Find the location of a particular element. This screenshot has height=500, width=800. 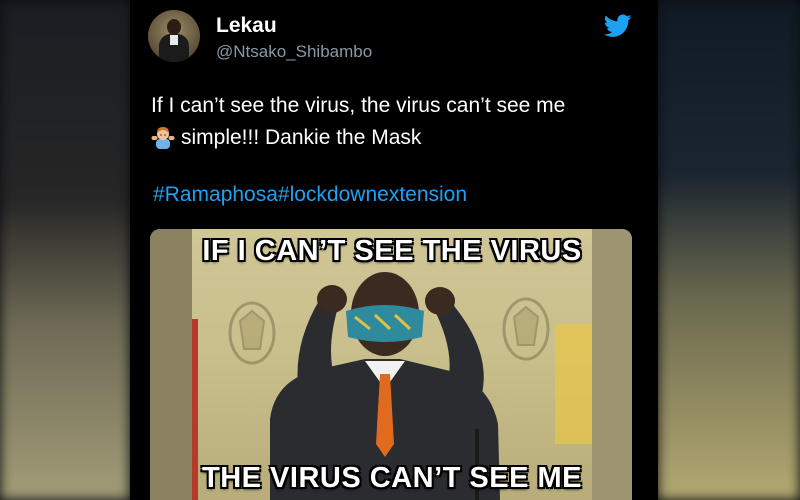

hashtag-links: #Ramaphosa#lockdownextension is located at coordinates (310, 195).